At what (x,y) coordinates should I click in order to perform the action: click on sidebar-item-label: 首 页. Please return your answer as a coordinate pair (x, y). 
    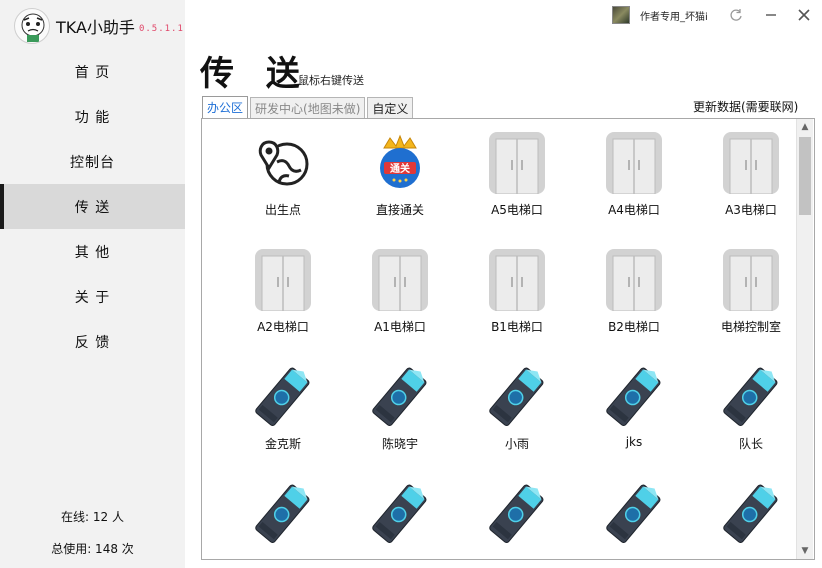
    Looking at the image, I should click on (92, 72).